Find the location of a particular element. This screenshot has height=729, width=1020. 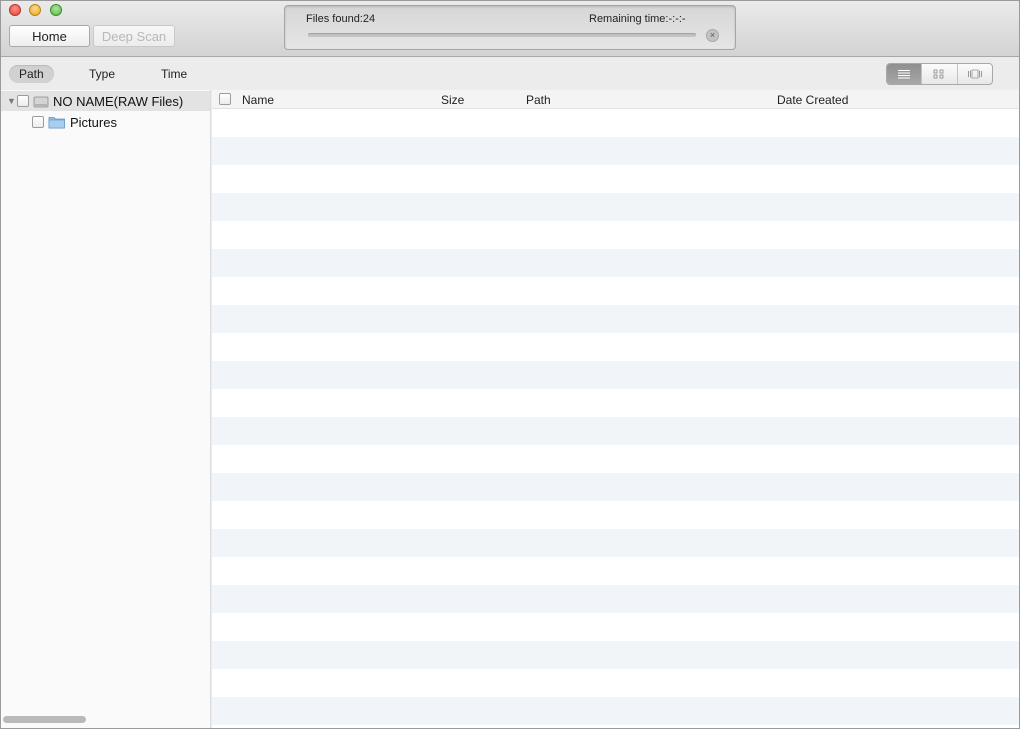

tree-root-label: NO NAME(RAW Files) is located at coordinates (118, 101).